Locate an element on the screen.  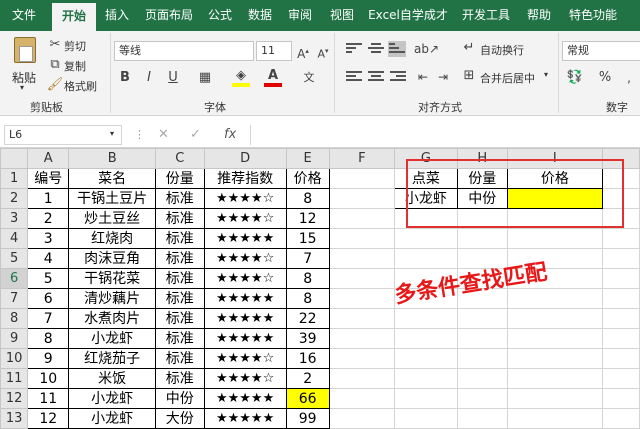
tab-formulas: 公式 is located at coordinates (220, 15).